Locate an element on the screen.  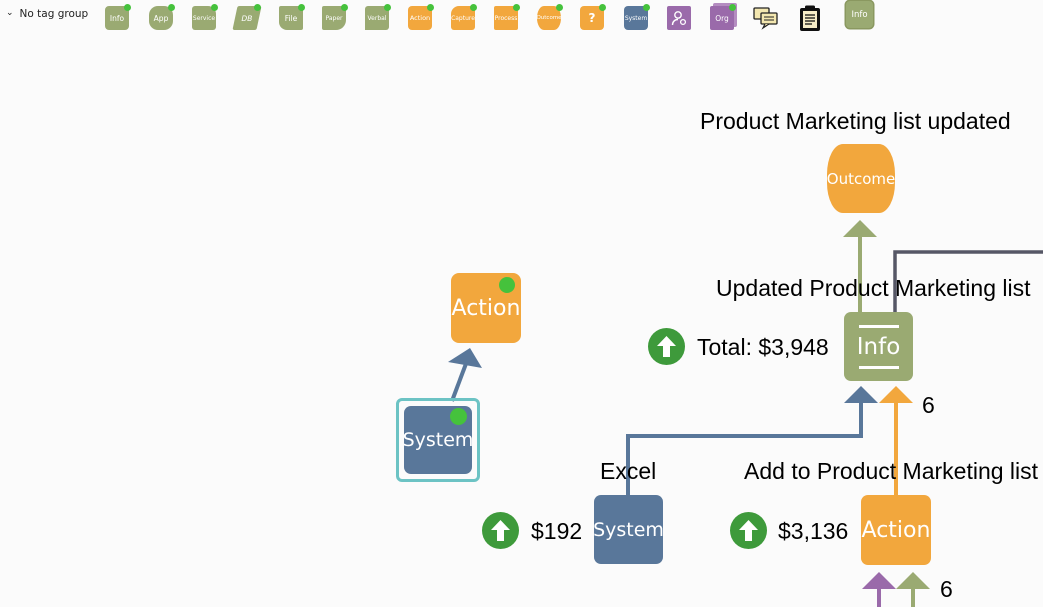
toolbar: ⌄ No tag group Info App Service DB File is located at coordinates (521, 18).